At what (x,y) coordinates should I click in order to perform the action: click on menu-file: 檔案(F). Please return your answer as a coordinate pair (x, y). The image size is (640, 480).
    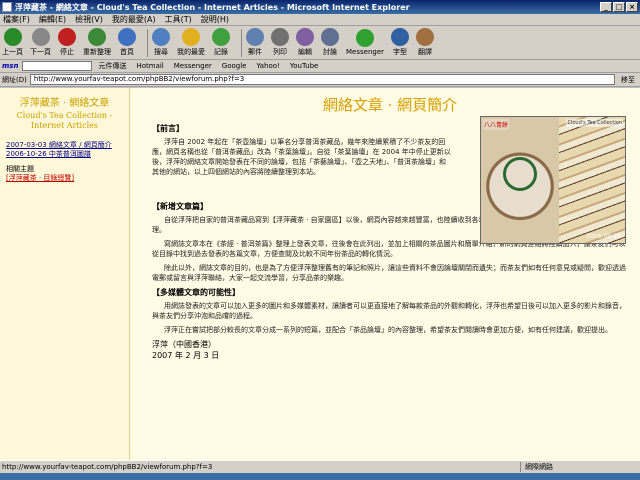
    Looking at the image, I should click on (16, 19).